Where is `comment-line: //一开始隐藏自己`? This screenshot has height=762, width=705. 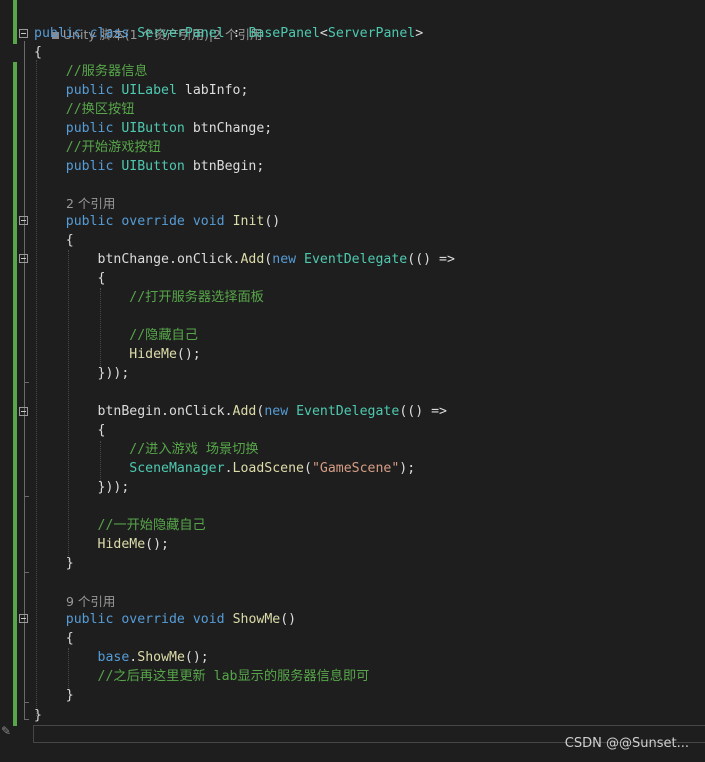 comment-line: //一开始隐藏自己 is located at coordinates (120, 525).